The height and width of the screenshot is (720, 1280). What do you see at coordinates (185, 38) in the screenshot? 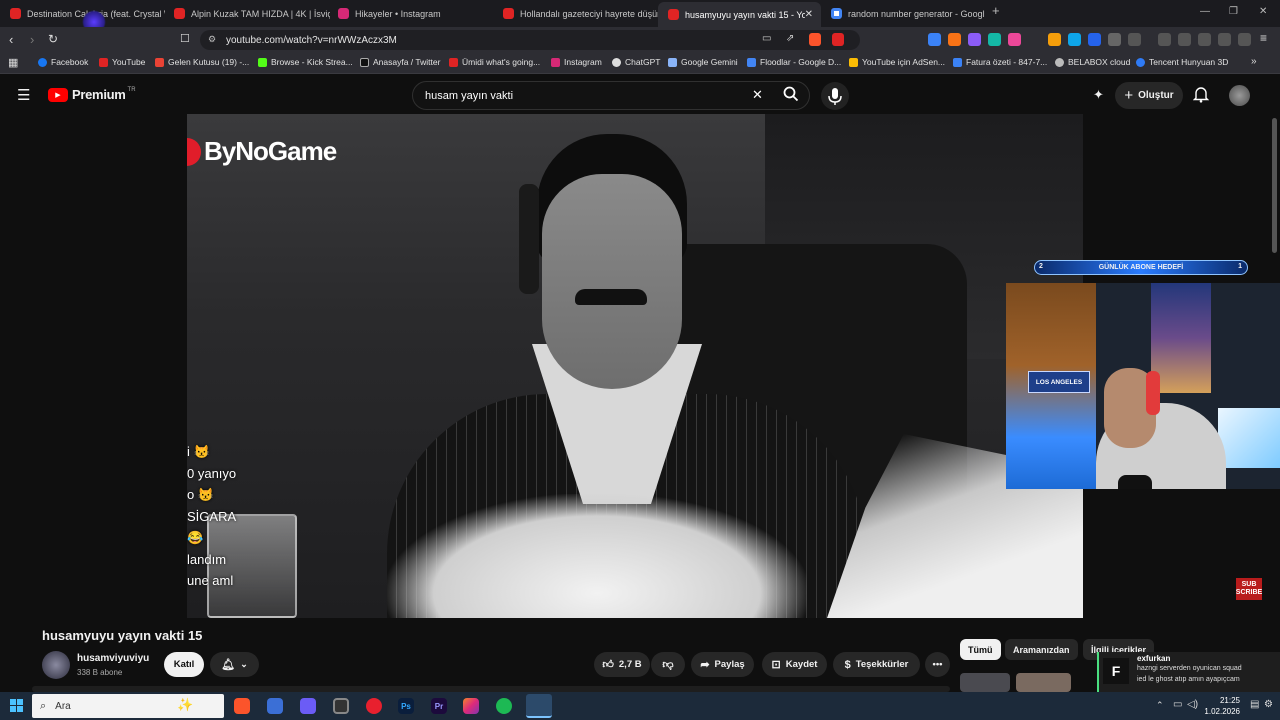
I see `bookmark-icon: ☐` at bounding box center [185, 38].